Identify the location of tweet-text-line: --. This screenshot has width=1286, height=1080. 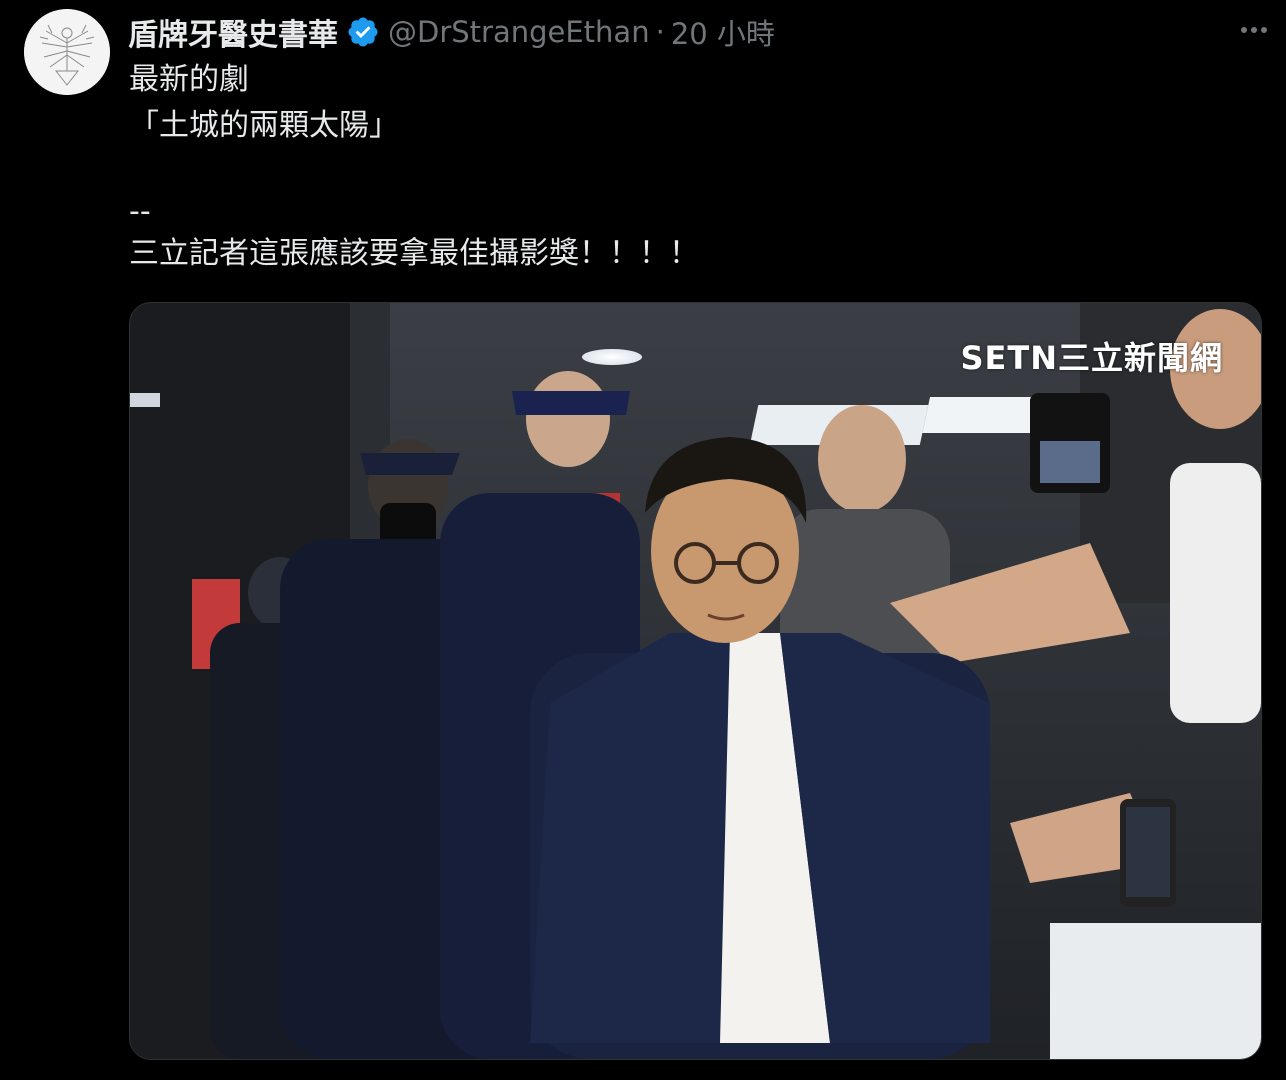
(140, 211).